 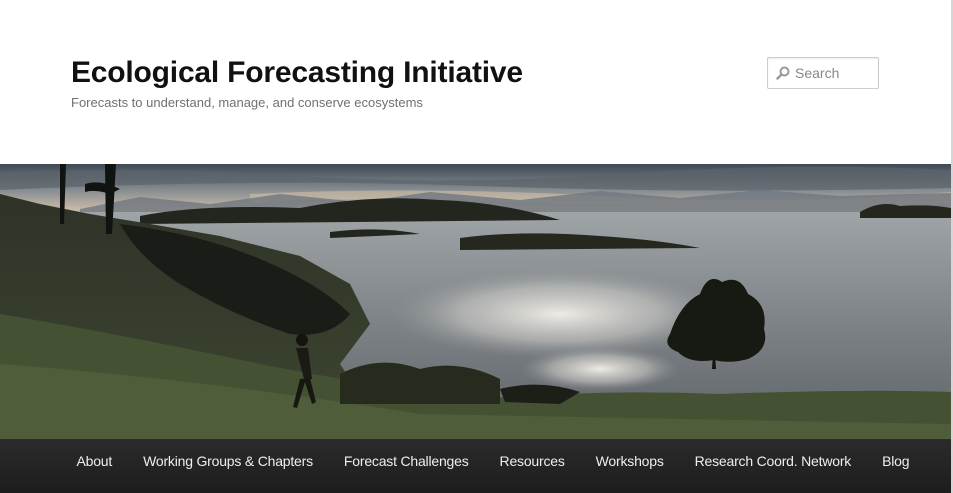 I want to click on nav-item-forecast-challenges: Forecast Challenges, so click(x=406, y=461).